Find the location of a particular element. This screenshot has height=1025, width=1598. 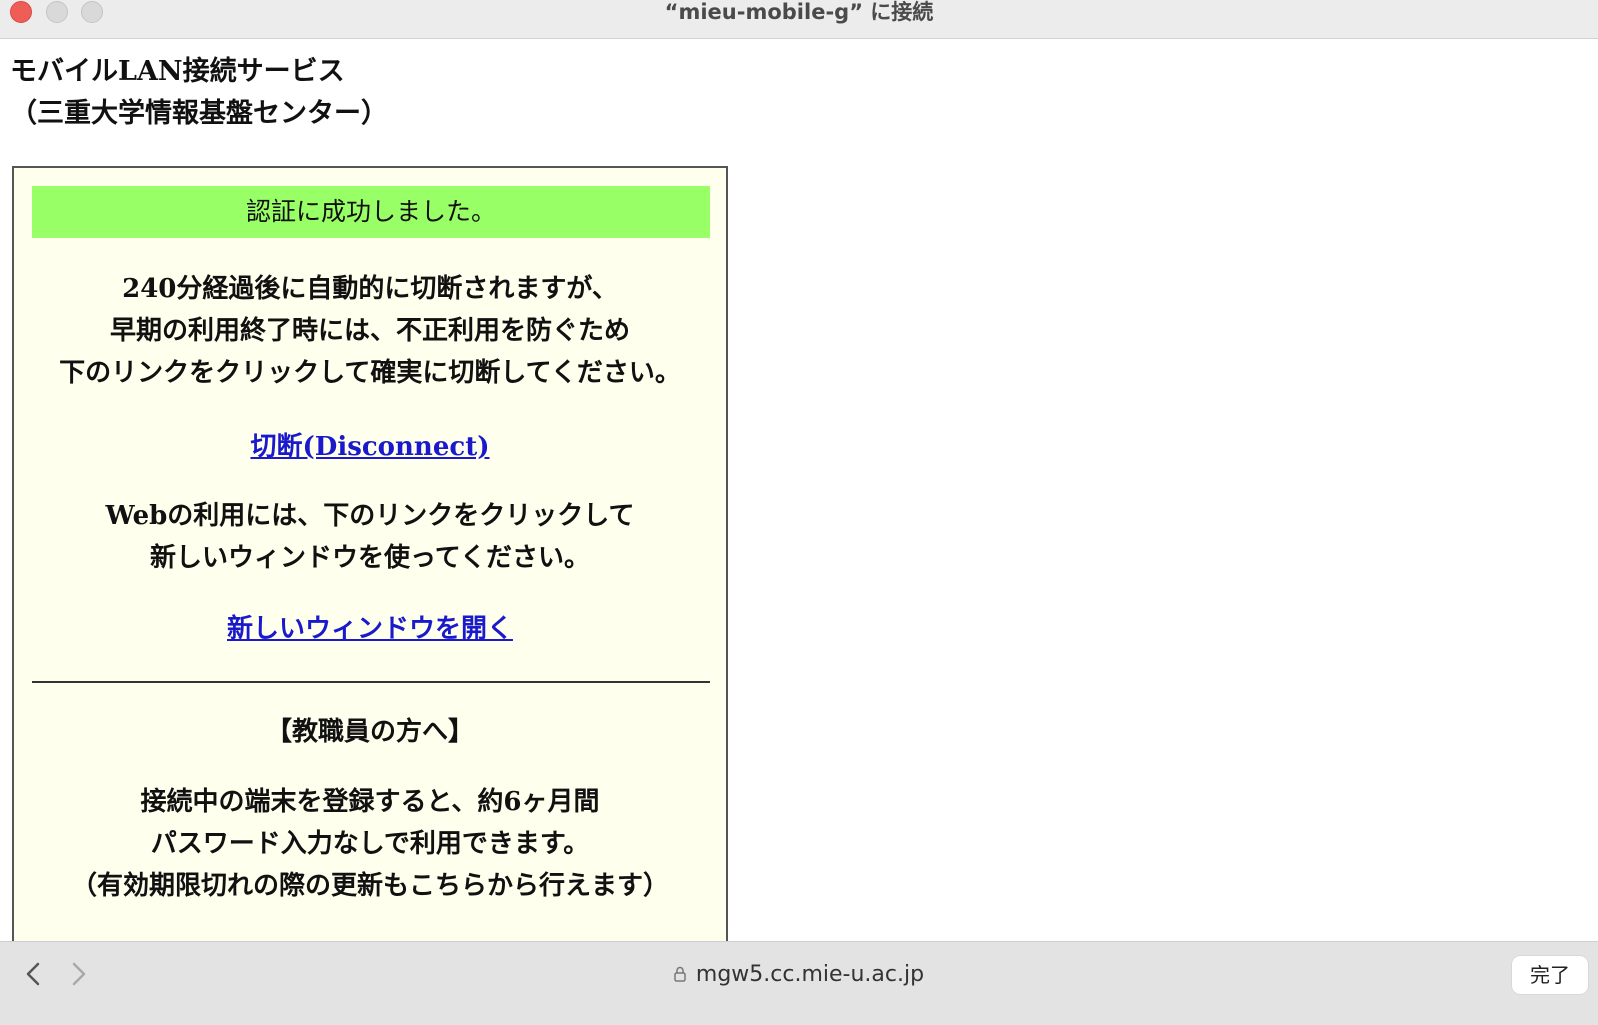

bottom-toolbar: mgw5.cc.mie-u.ac.jp 完了 is located at coordinates (799, 983).